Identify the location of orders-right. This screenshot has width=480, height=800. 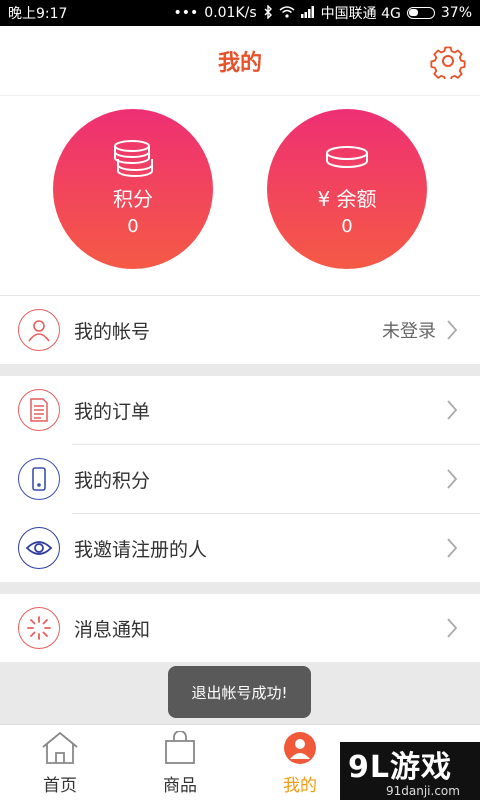
(452, 410).